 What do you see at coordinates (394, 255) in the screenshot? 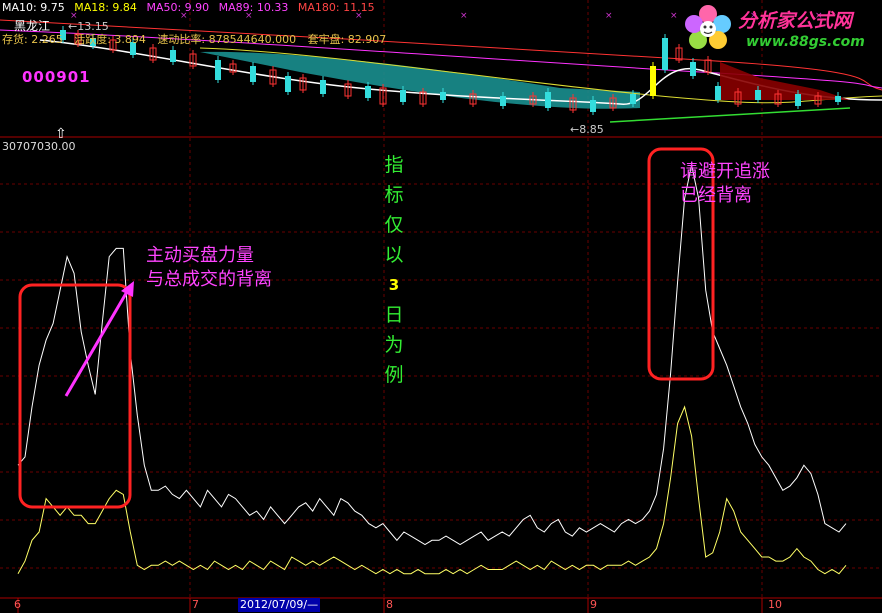
I see `vertical-char: 以` at bounding box center [394, 255].